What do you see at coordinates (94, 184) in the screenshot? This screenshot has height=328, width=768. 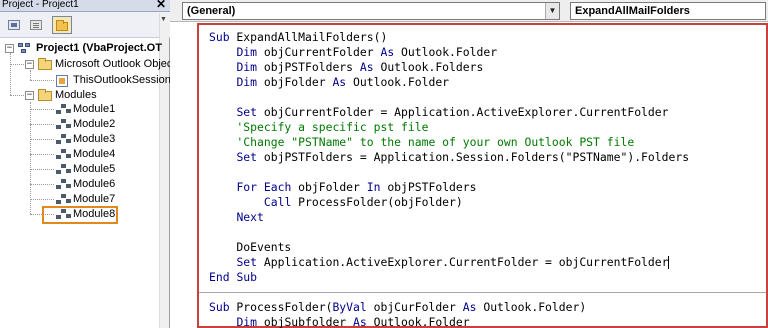 I see `tree-node-module-label: Module6` at bounding box center [94, 184].